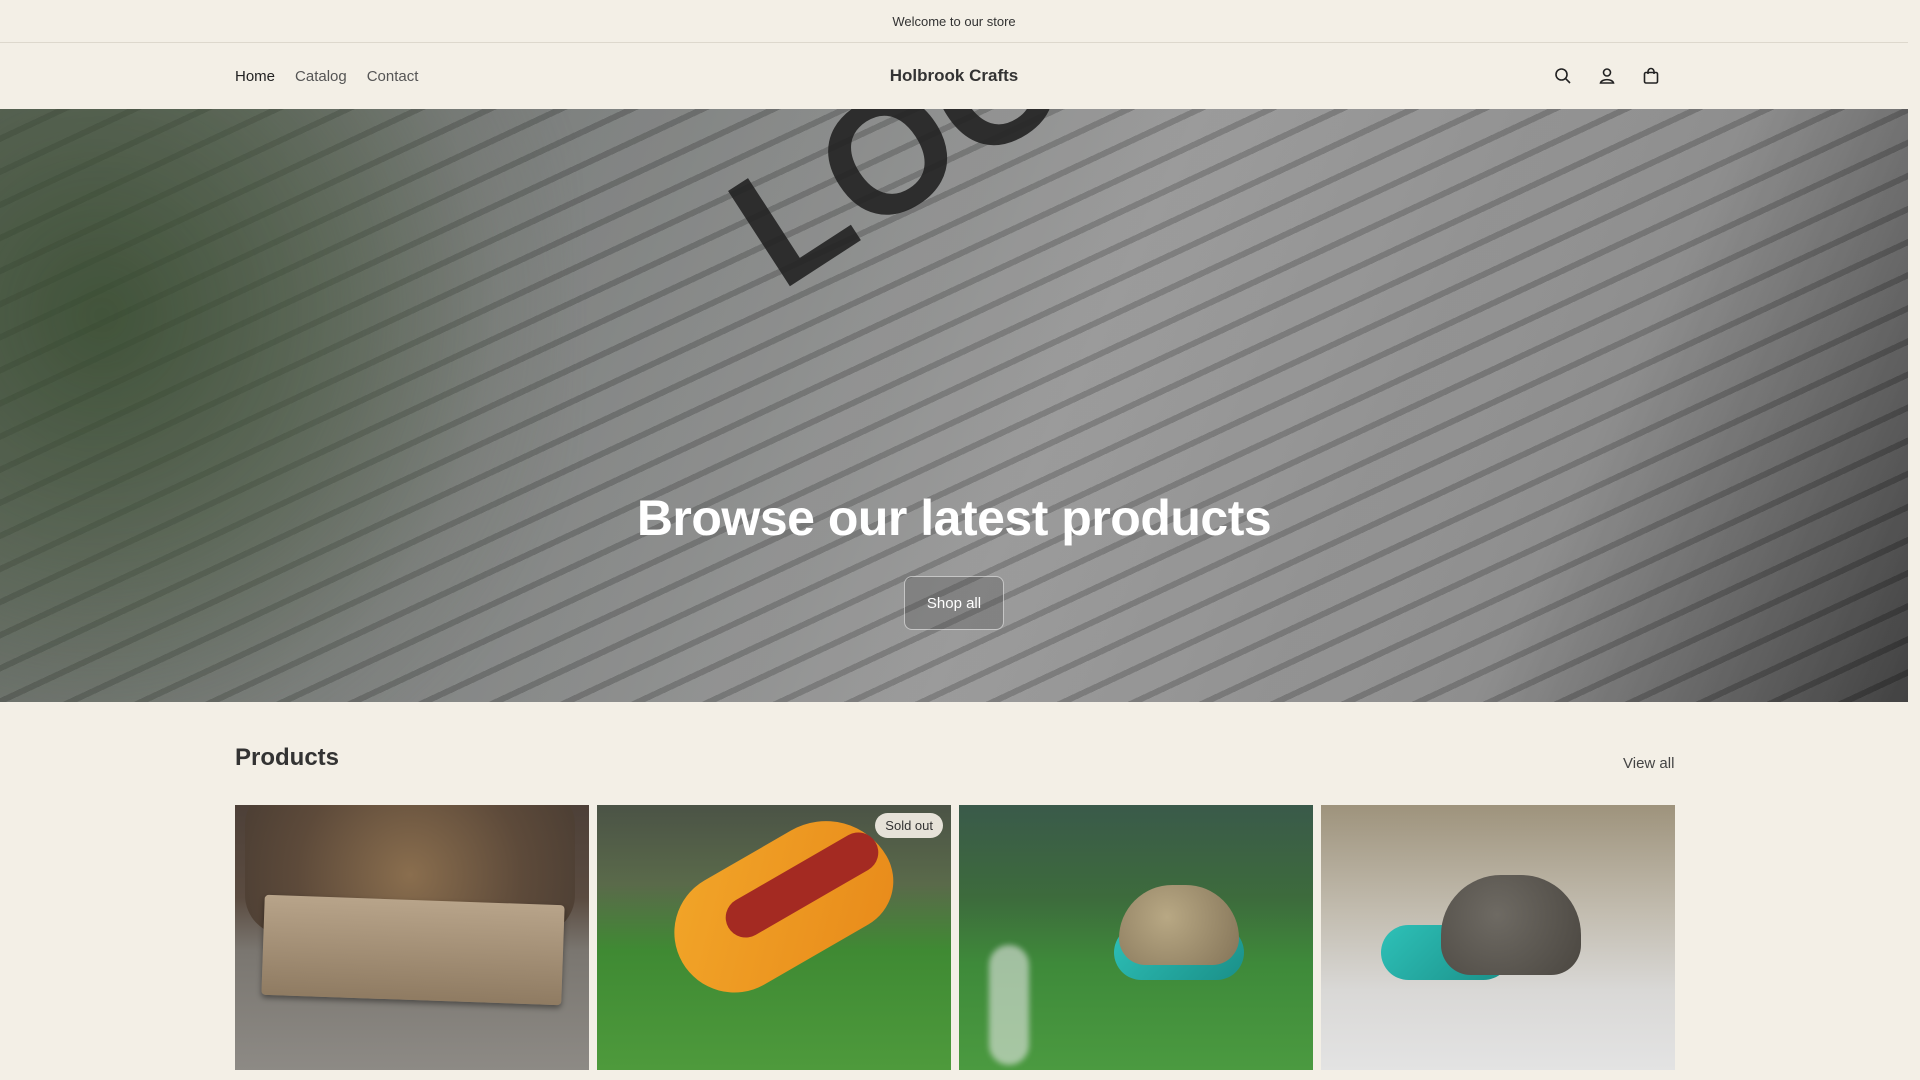 Image resolution: width=1920 pixels, height=1080 pixels. I want to click on nav-catalog: Catalog, so click(321, 76).